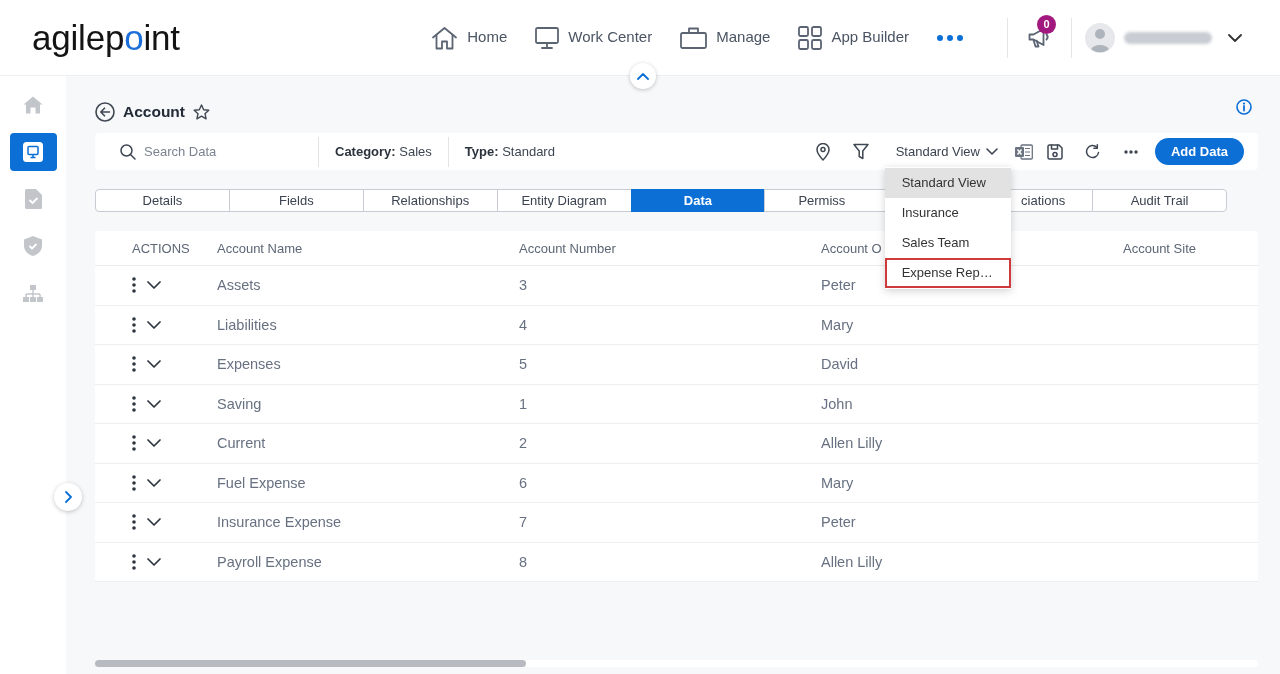 The width and height of the screenshot is (1280, 674). I want to click on type-label: Type: Standard, so click(509, 151).